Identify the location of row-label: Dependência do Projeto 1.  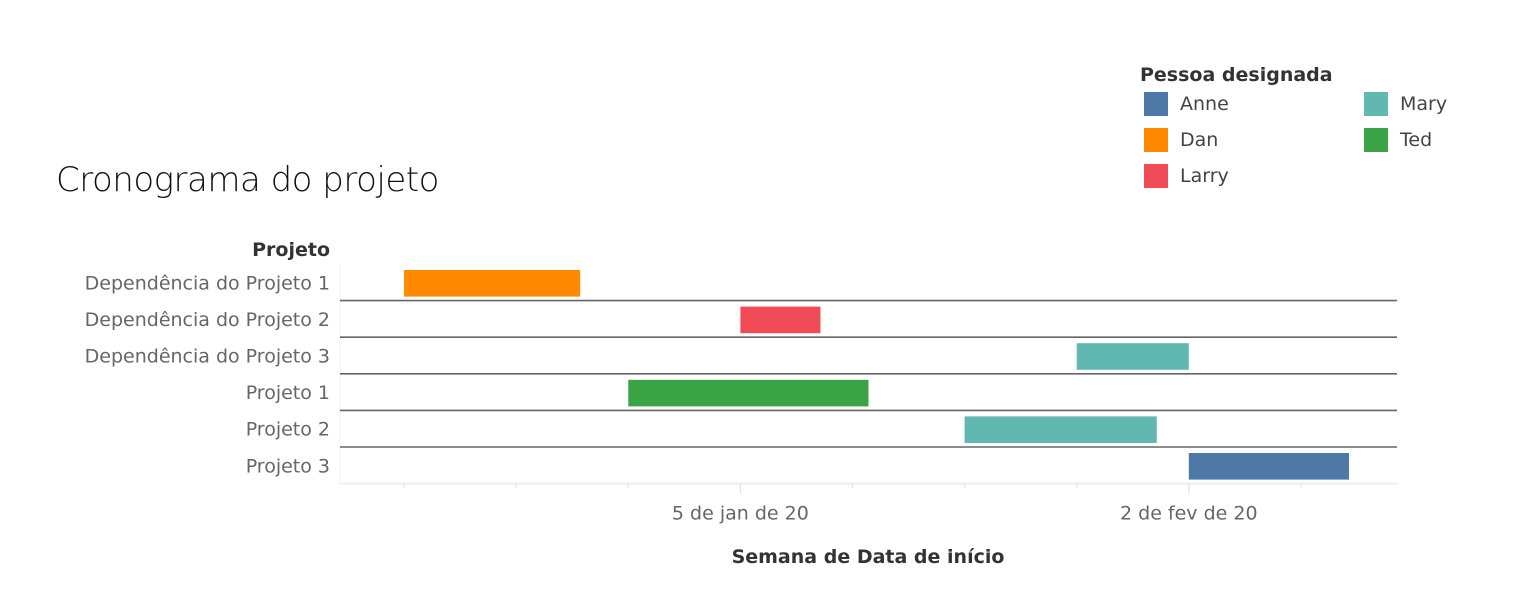
(207, 283).